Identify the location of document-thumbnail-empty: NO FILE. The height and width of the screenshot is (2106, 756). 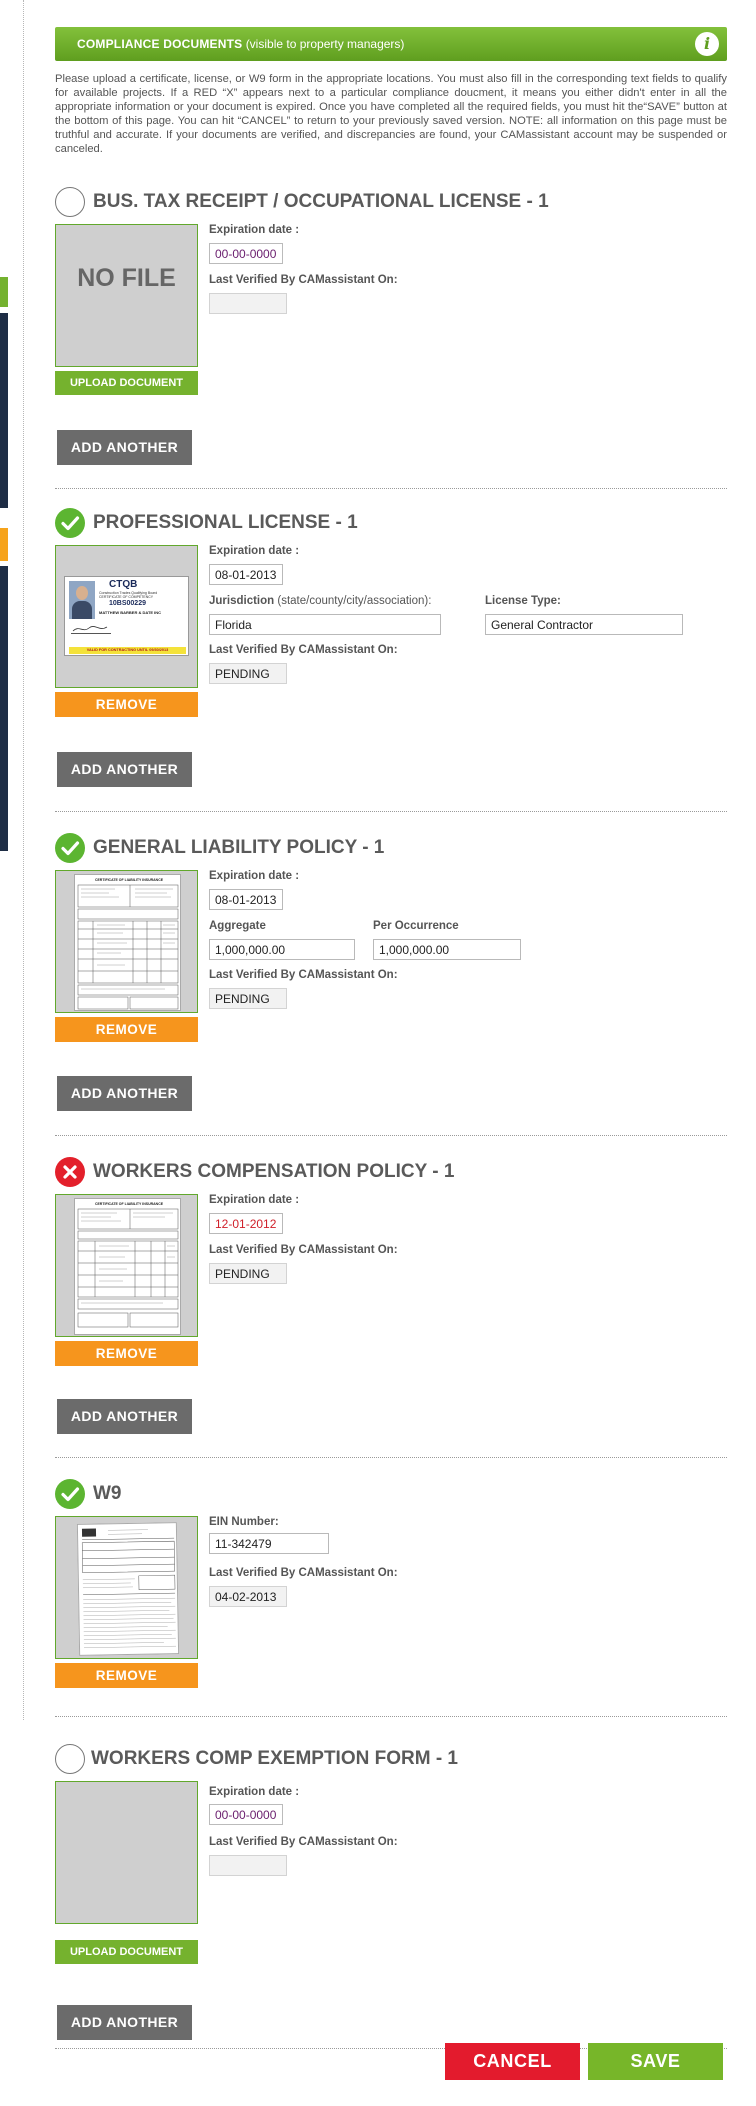
(126, 295).